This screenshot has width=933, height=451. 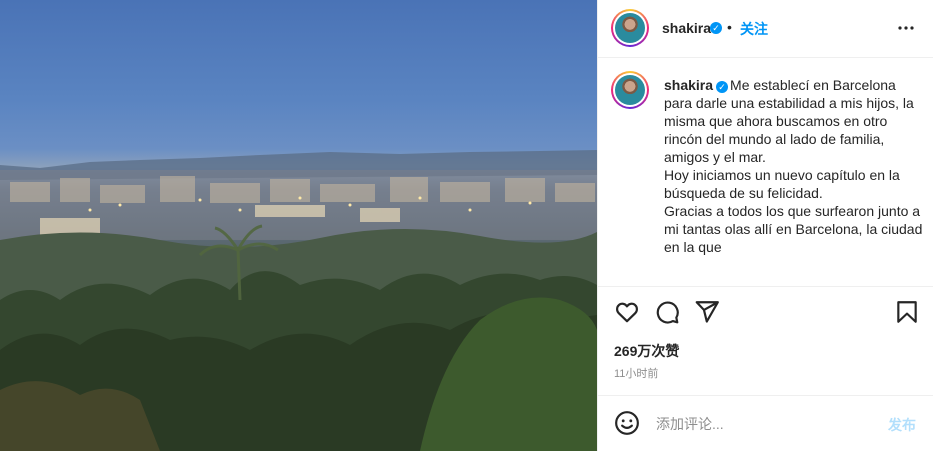 I want to click on avatar, so click(x=630, y=28).